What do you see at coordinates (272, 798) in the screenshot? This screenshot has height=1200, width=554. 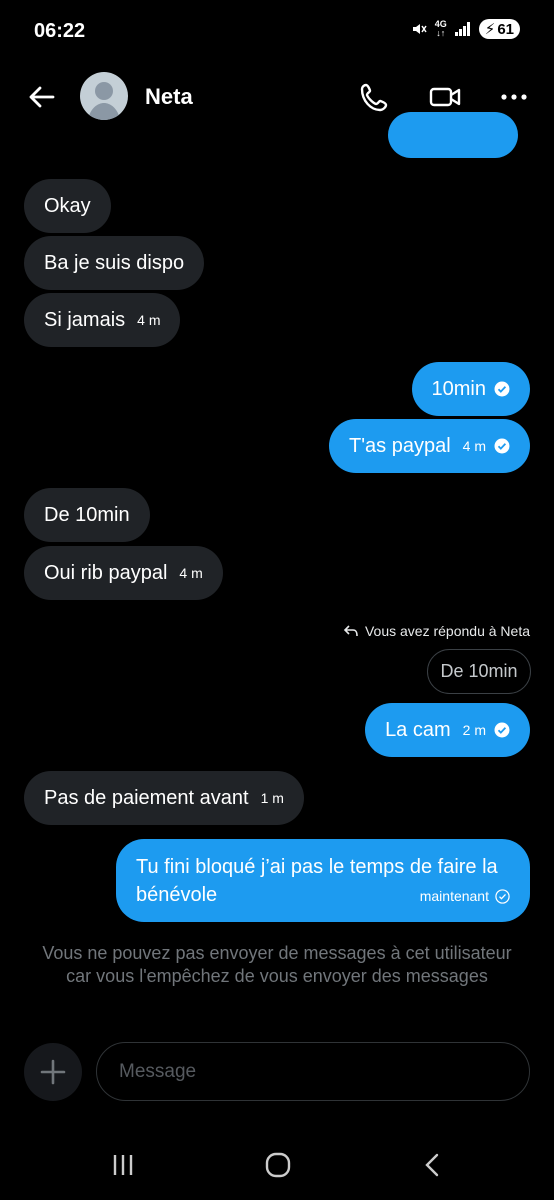 I see `message-time: 1 m` at bounding box center [272, 798].